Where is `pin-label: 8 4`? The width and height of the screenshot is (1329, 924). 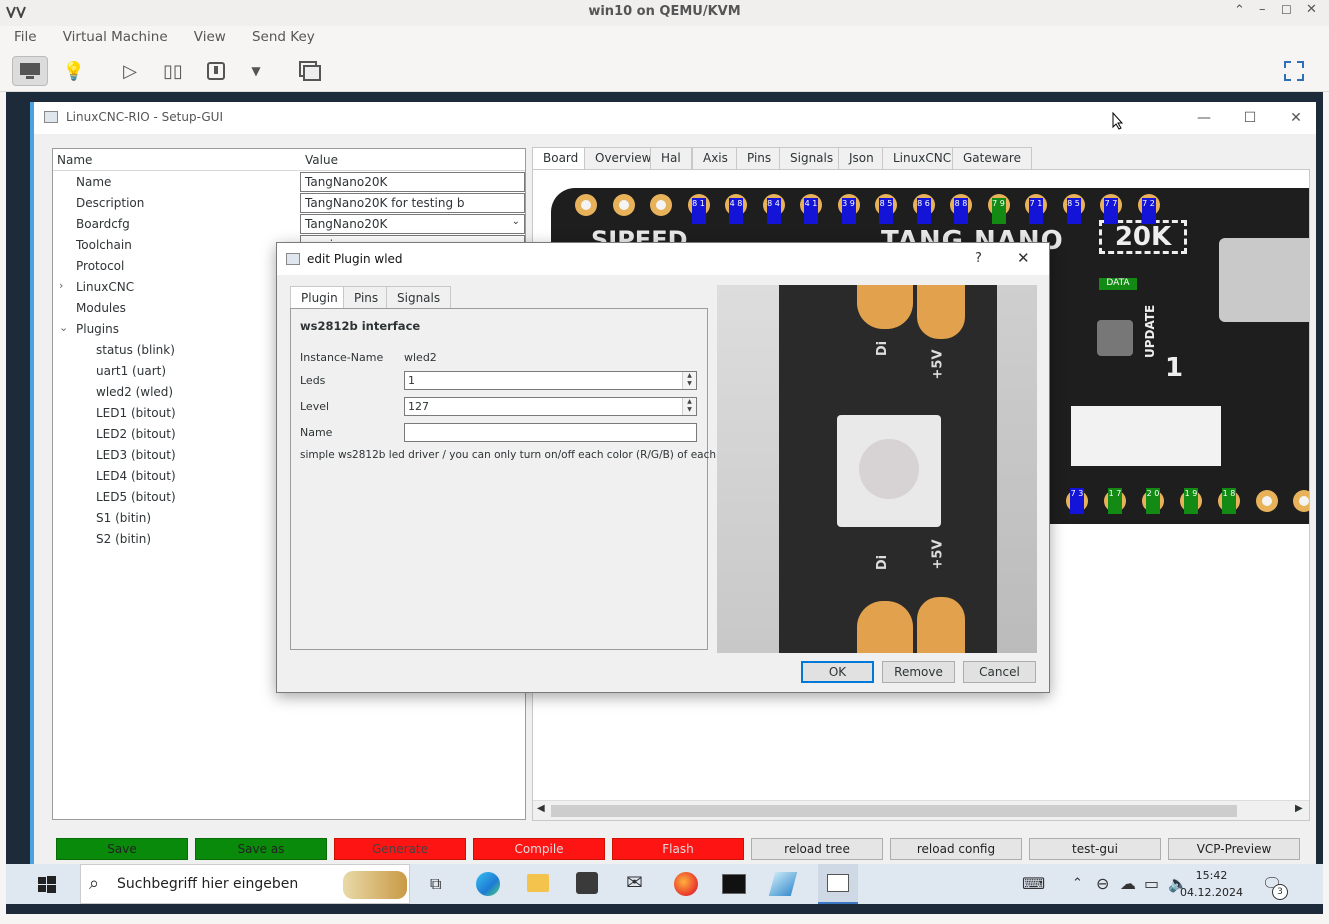
pin-label: 8 4 is located at coordinates (773, 211).